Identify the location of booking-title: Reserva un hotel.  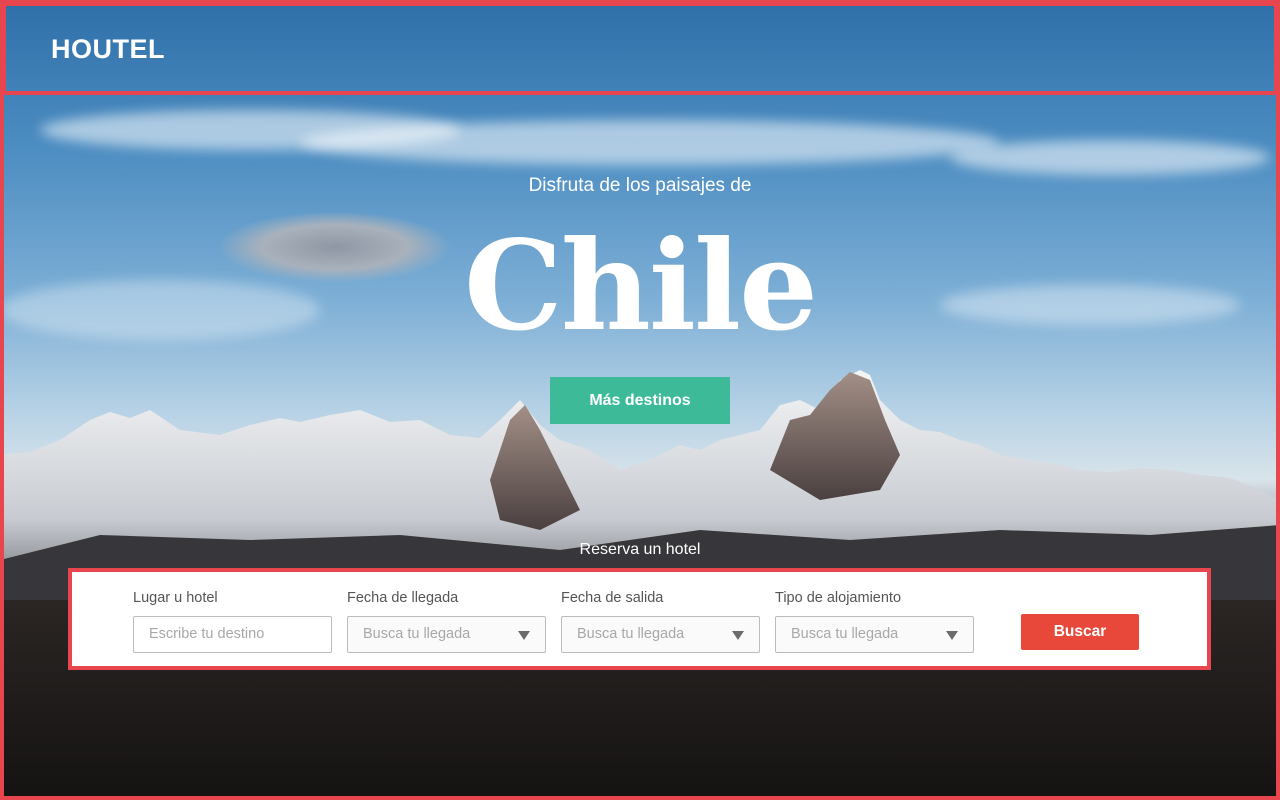
(640, 549).